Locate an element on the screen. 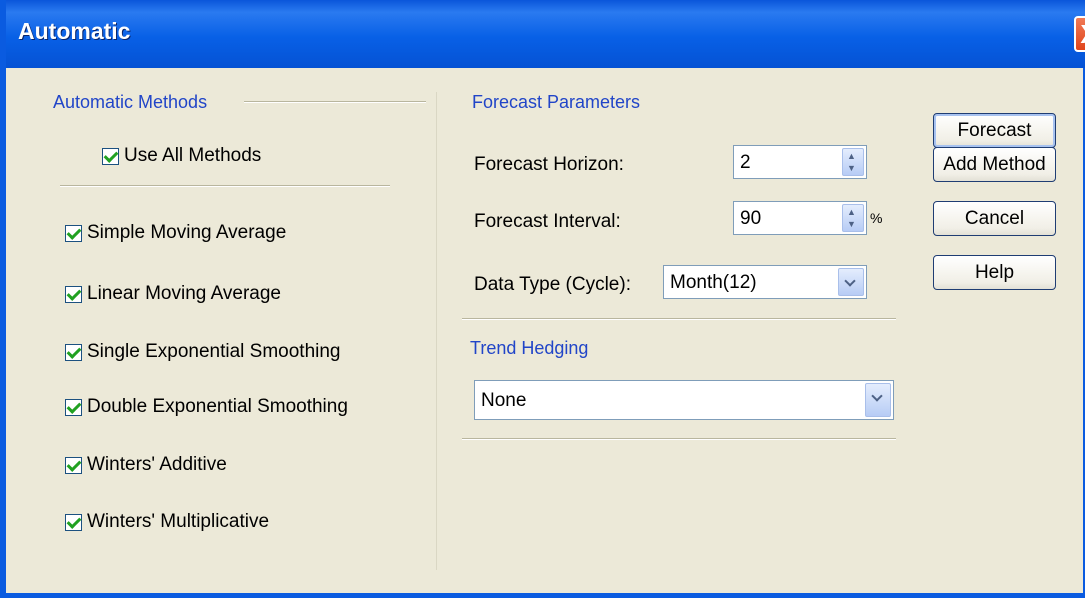 The width and height of the screenshot is (1085, 598). use-all-methods-label: Use All Methods is located at coordinates (193, 155).